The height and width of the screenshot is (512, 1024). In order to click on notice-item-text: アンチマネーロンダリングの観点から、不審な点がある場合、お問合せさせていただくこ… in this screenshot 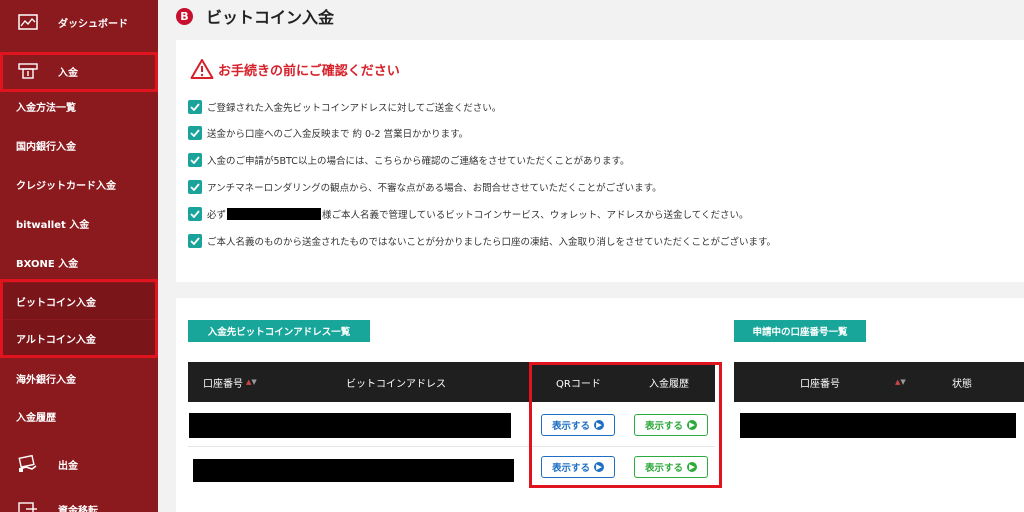, I will do `click(434, 188)`.